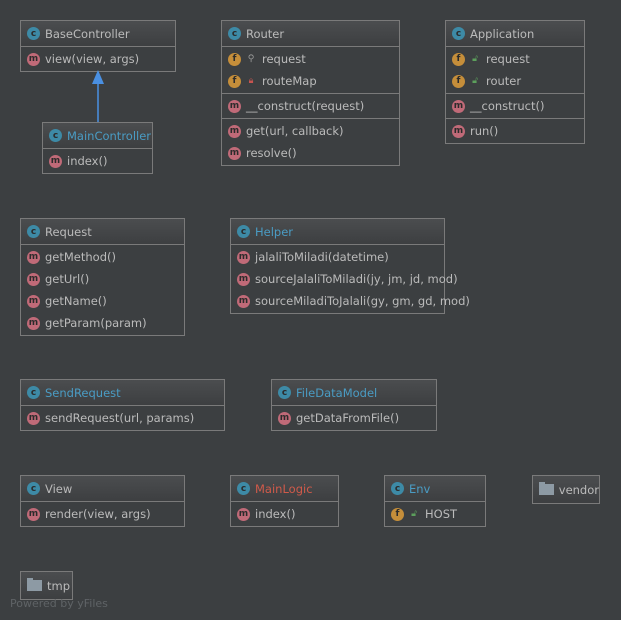  Describe the element at coordinates (98, 77) in the screenshot. I see `inheritance-arrowhead` at that location.